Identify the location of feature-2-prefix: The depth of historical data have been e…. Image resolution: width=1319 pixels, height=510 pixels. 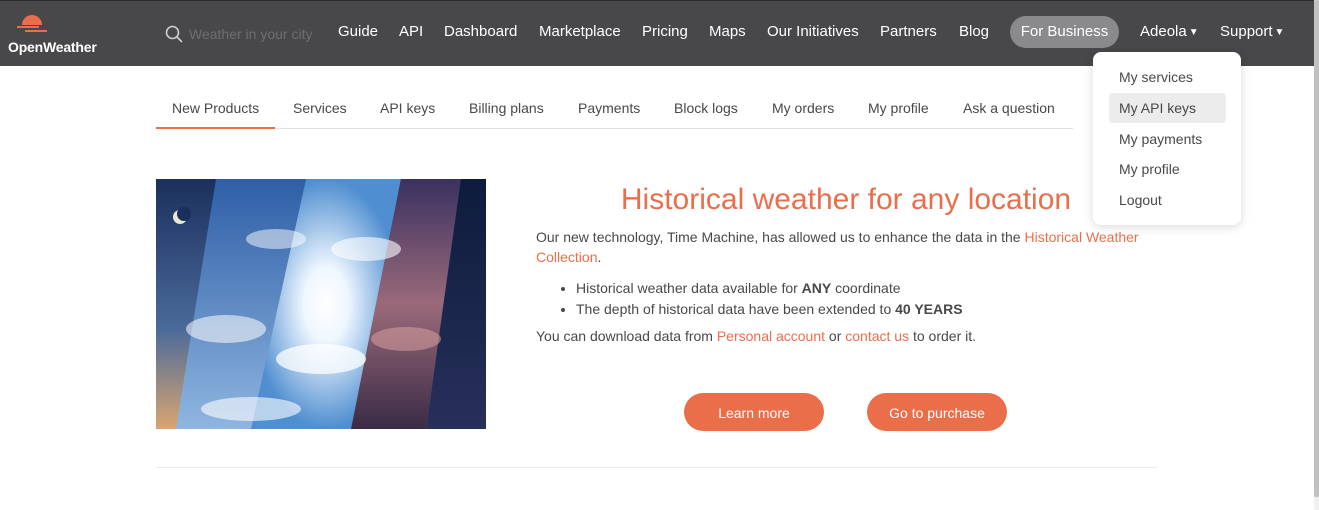
(734, 309).